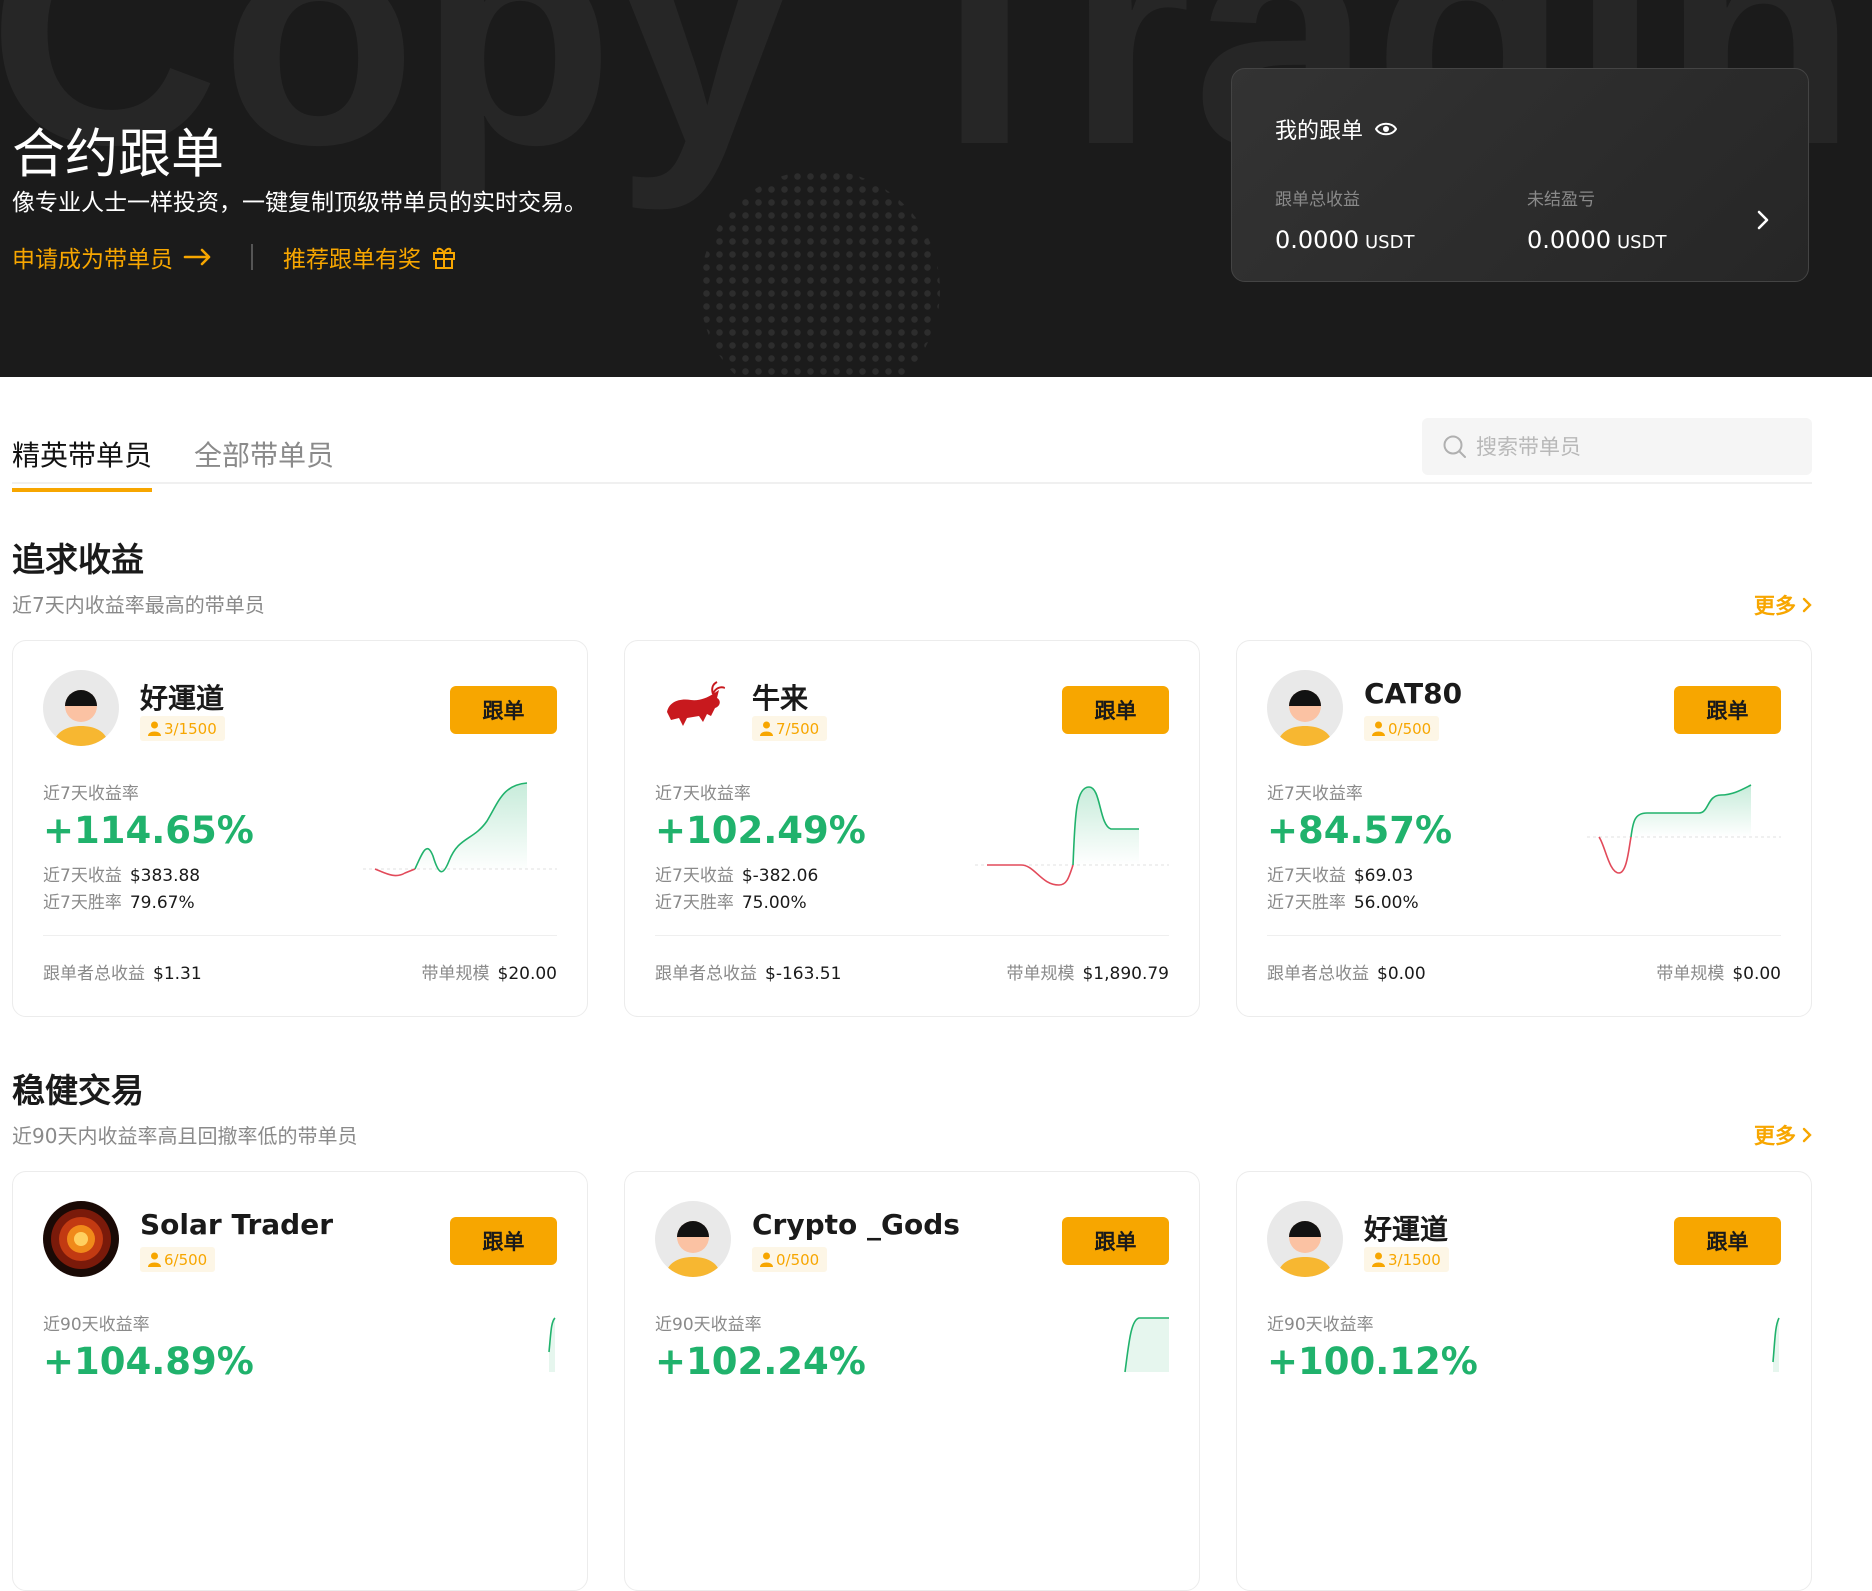 The image size is (1872, 1591). Describe the element at coordinates (122, 971) in the screenshot. I see `copier-profit-stat: 跟单者总收益 $1.31` at that location.